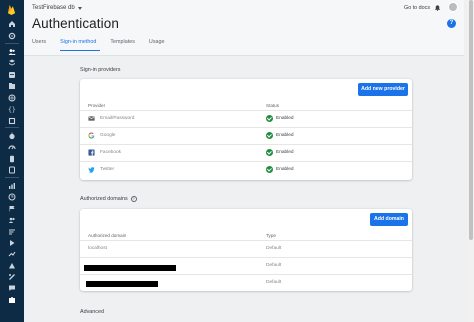 Image resolution: width=474 pixels, height=322 pixels. What do you see at coordinates (12, 98) in the screenshot?
I see `hosting-globe-icon` at bounding box center [12, 98].